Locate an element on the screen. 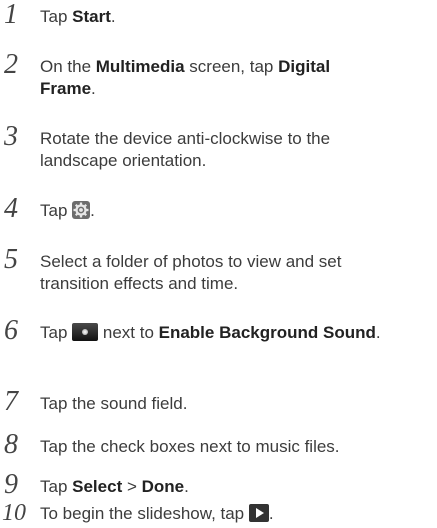 This screenshot has height=528, width=437. step-number: 3 is located at coordinates (11, 136).